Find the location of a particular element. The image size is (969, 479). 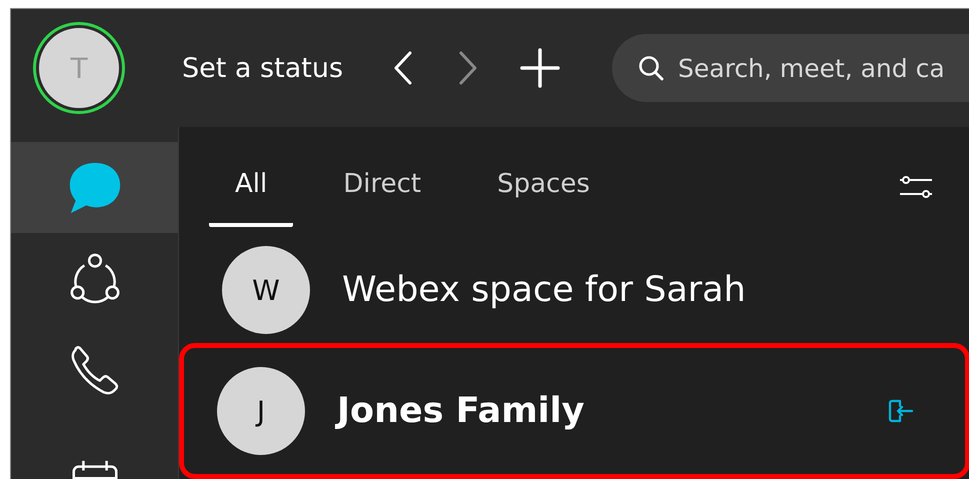

plus-icon is located at coordinates (540, 68).